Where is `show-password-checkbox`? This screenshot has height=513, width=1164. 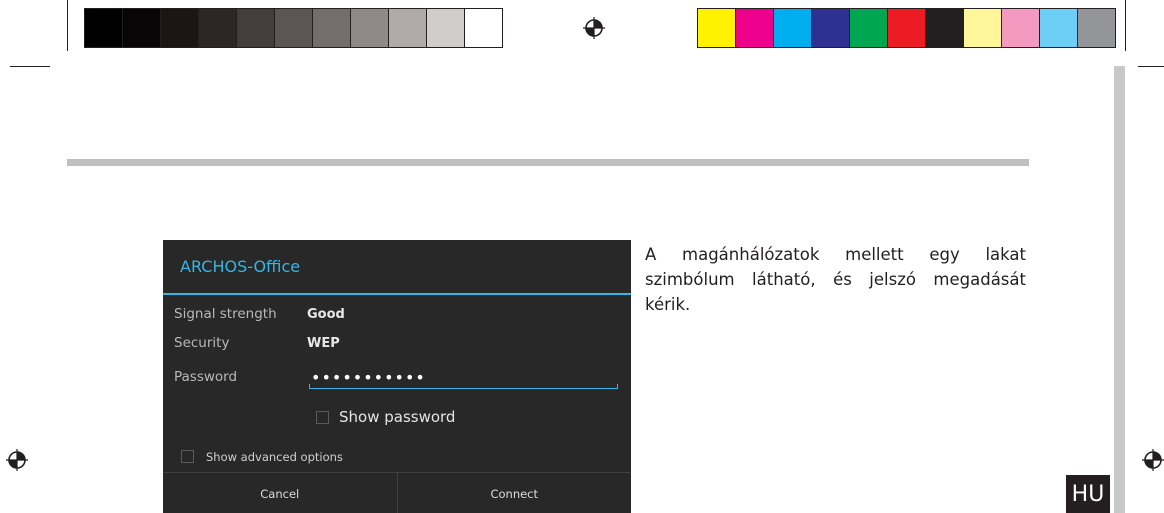 show-password-checkbox is located at coordinates (322, 417).